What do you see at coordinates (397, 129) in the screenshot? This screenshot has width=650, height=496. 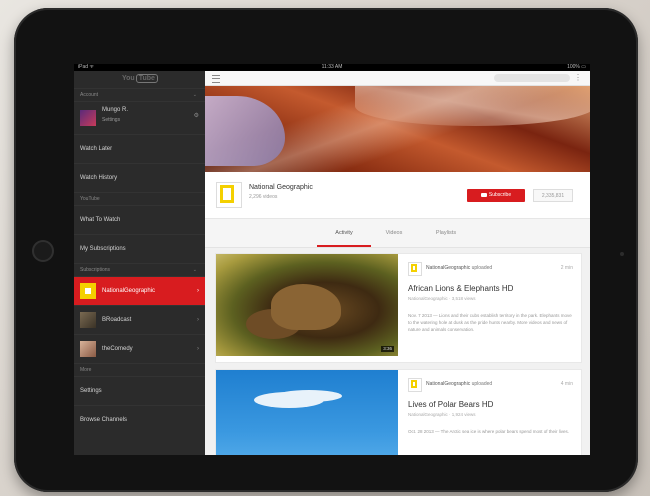 I see `channel-banner` at bounding box center [397, 129].